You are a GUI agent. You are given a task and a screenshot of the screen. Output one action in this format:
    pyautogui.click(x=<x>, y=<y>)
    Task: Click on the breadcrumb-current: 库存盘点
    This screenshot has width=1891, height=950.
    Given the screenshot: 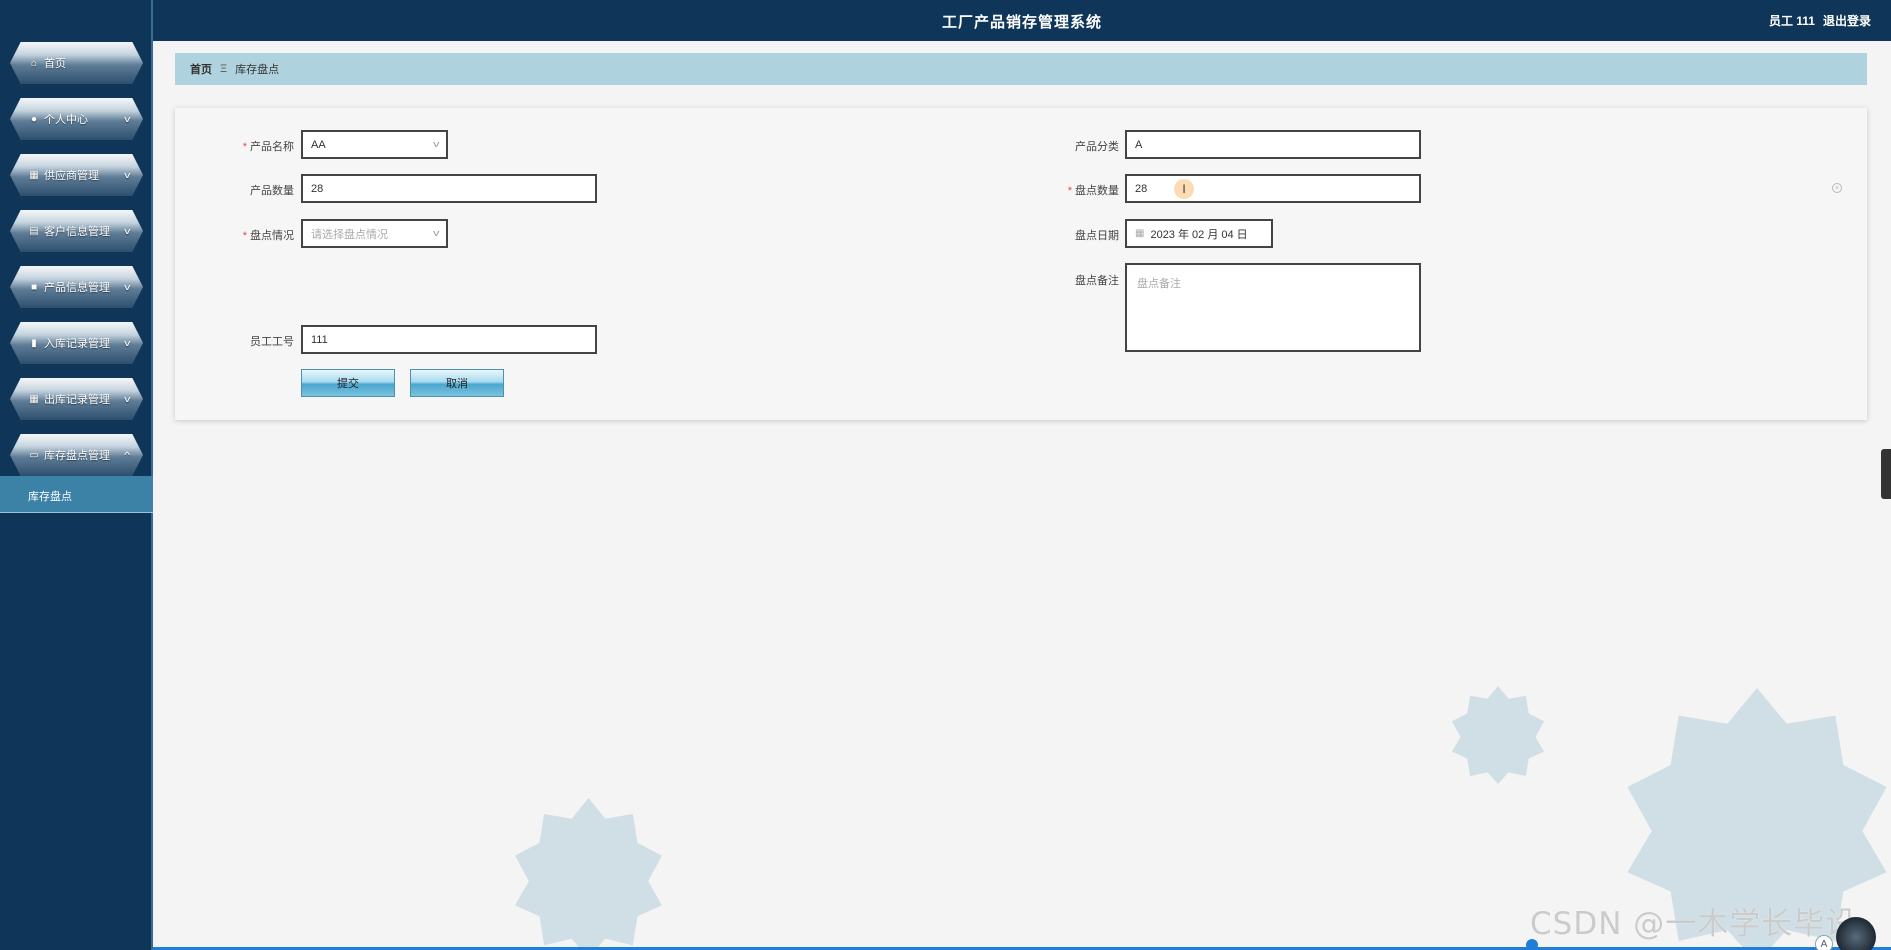 What is the action you would take?
    pyautogui.click(x=257, y=70)
    